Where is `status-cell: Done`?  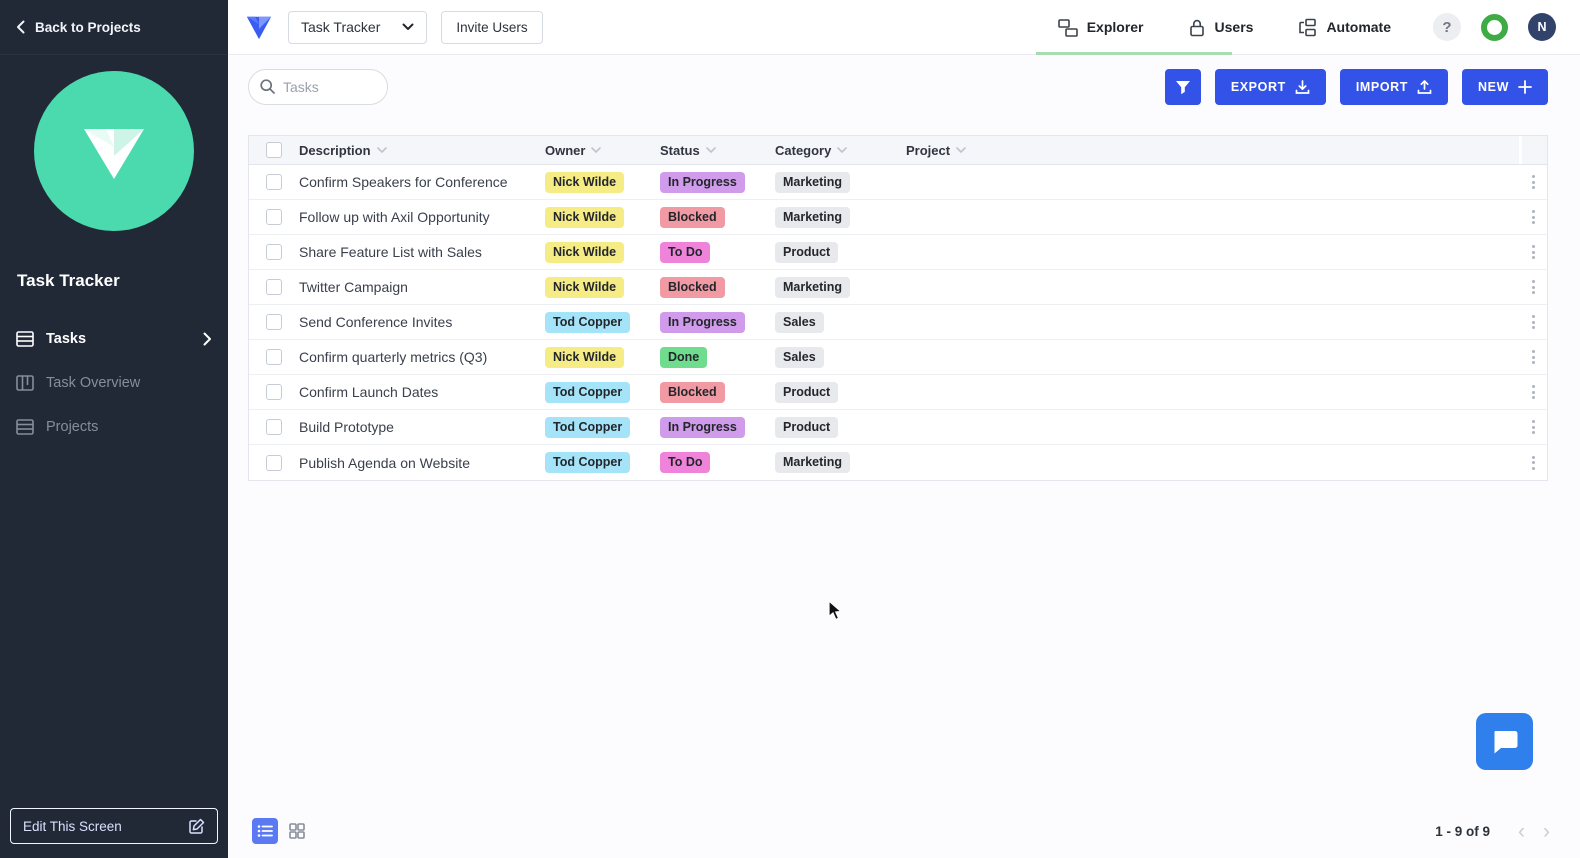 status-cell: Done is located at coordinates (717, 357).